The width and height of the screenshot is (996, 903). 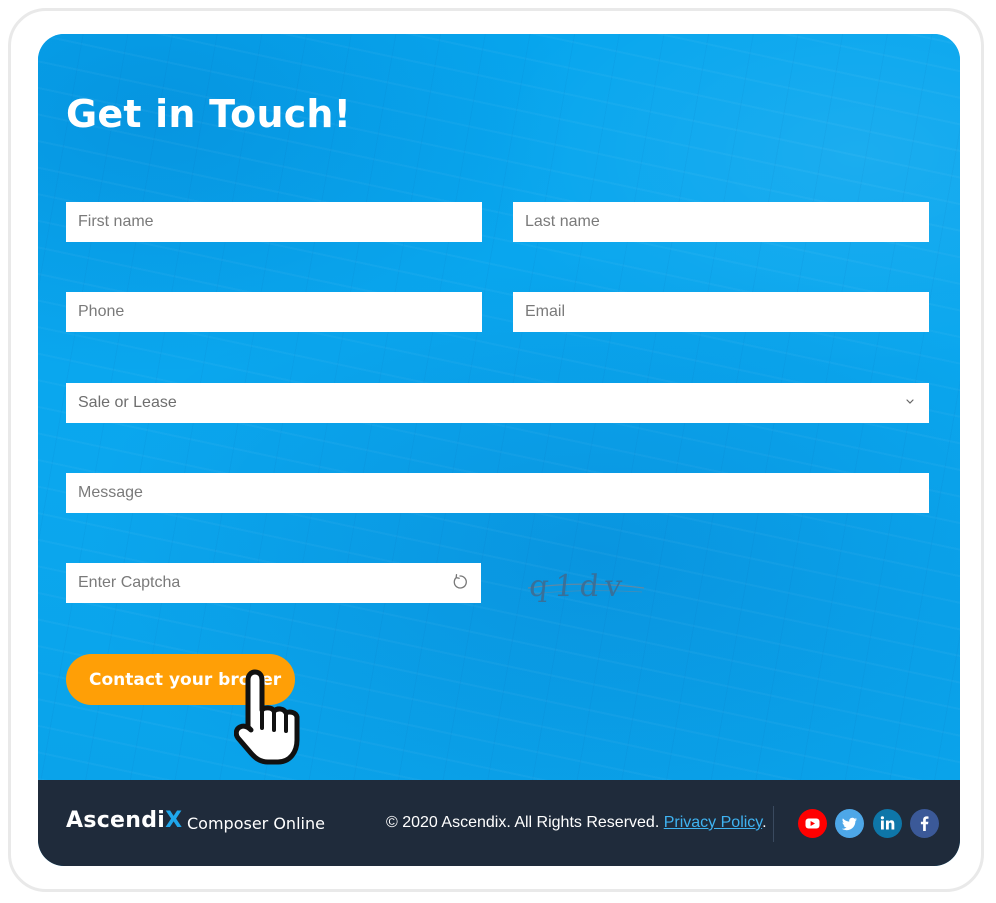 What do you see at coordinates (267, 717) in the screenshot?
I see `hand-pointer-icon` at bounding box center [267, 717].